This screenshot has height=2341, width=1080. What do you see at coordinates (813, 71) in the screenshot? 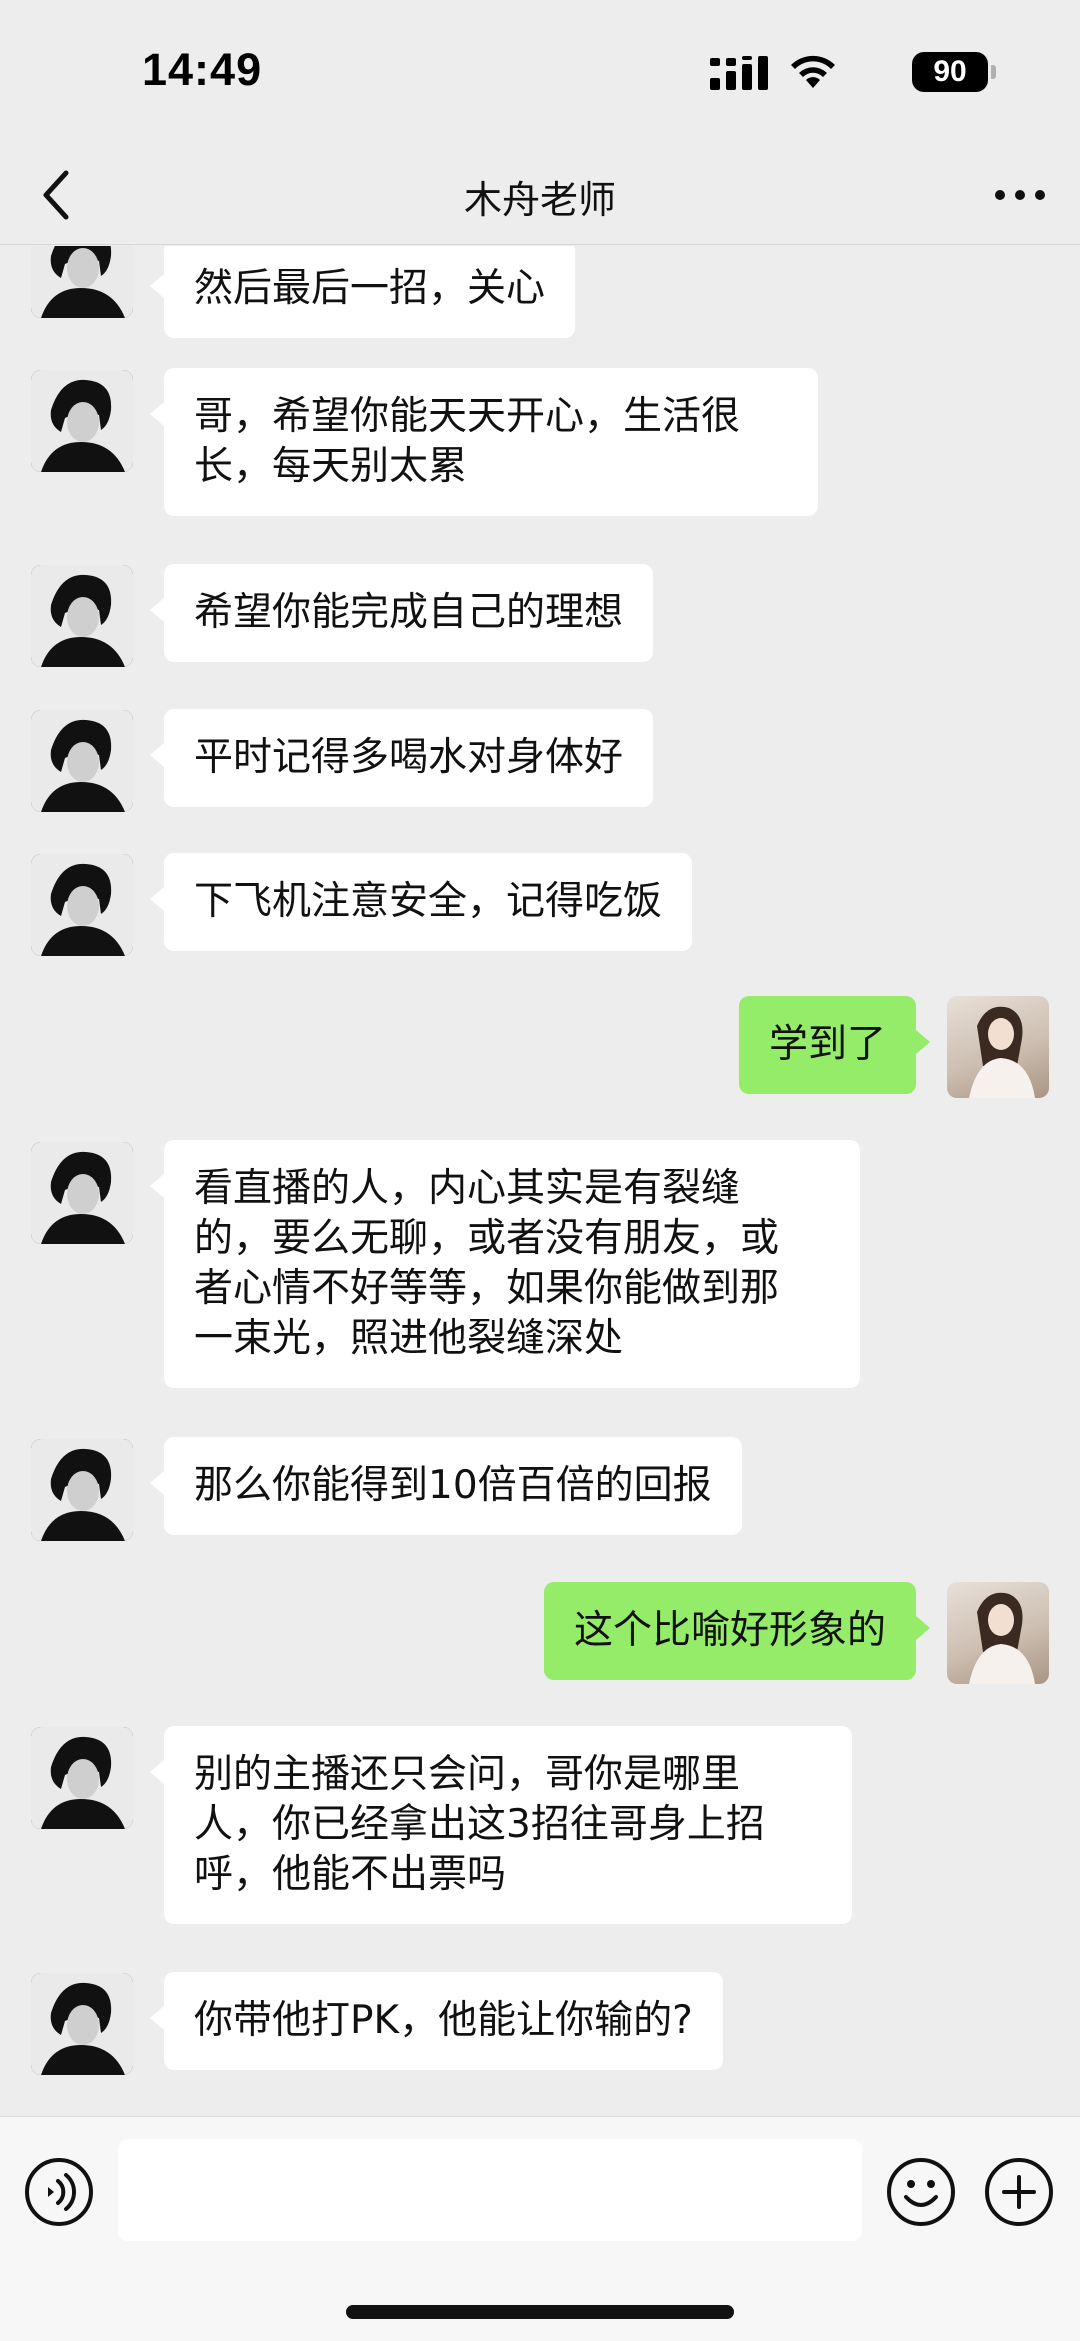
I see `wifi-icon` at bounding box center [813, 71].